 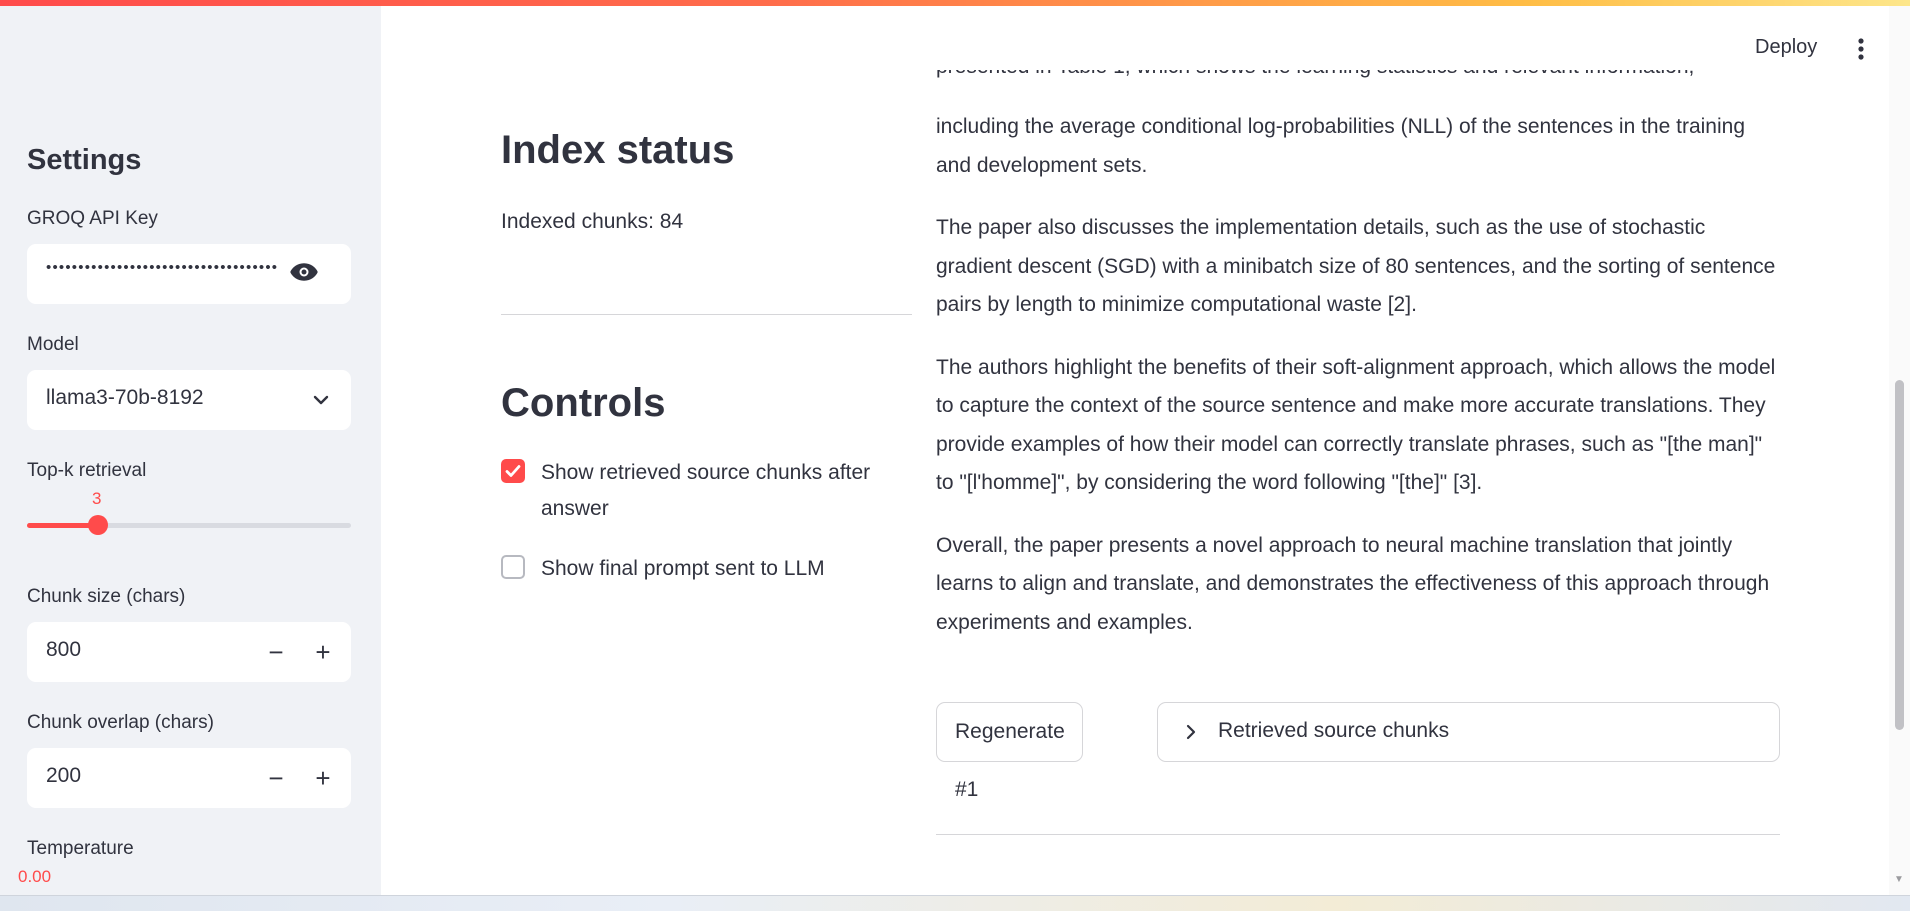 What do you see at coordinates (1191, 732) in the screenshot?
I see `chevron-right-icon` at bounding box center [1191, 732].